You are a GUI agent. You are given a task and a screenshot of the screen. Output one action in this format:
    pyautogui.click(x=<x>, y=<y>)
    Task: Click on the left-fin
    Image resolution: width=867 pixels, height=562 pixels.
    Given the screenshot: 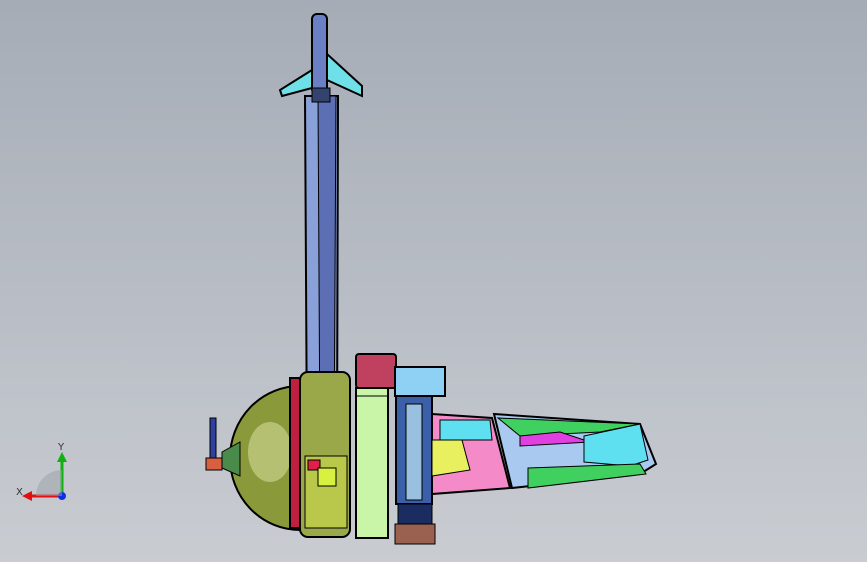 What is the action you would take?
    pyautogui.click(x=295, y=83)
    